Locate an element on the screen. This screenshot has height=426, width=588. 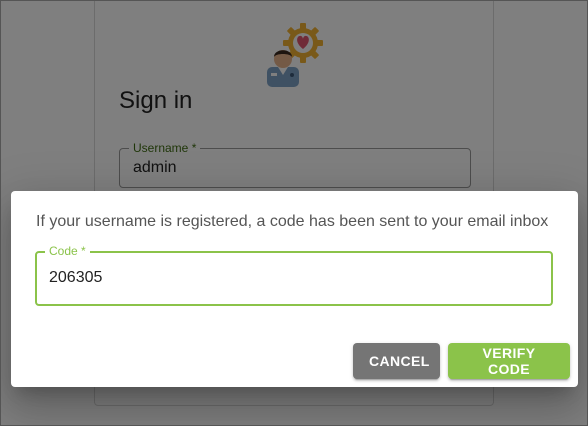
code-input is located at coordinates (289, 278).